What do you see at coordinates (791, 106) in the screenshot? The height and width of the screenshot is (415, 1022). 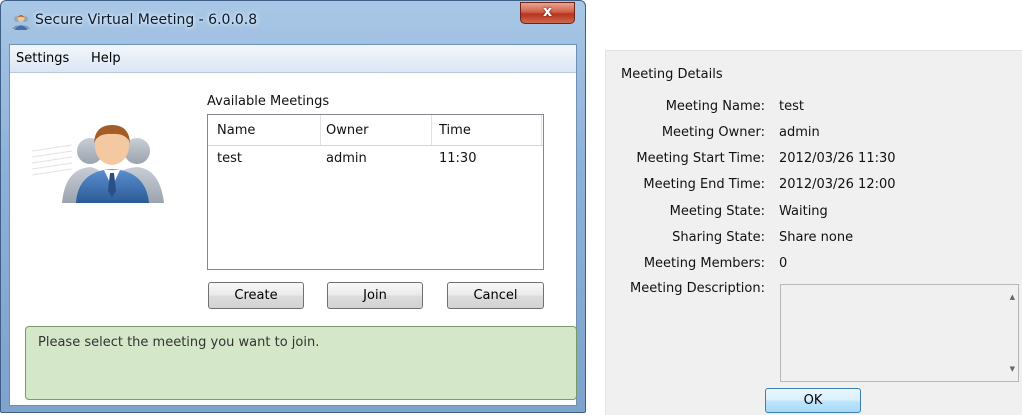 I see `meeting-name-value: test` at bounding box center [791, 106].